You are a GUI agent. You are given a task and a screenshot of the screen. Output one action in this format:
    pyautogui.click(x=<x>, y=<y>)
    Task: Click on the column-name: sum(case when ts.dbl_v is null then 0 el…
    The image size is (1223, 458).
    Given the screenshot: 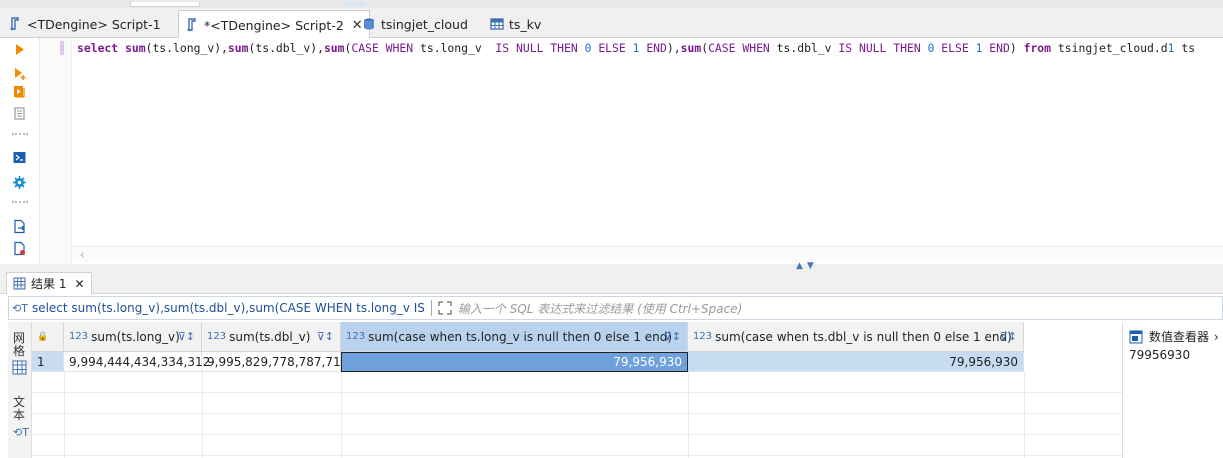 What is the action you would take?
    pyautogui.click(x=863, y=336)
    